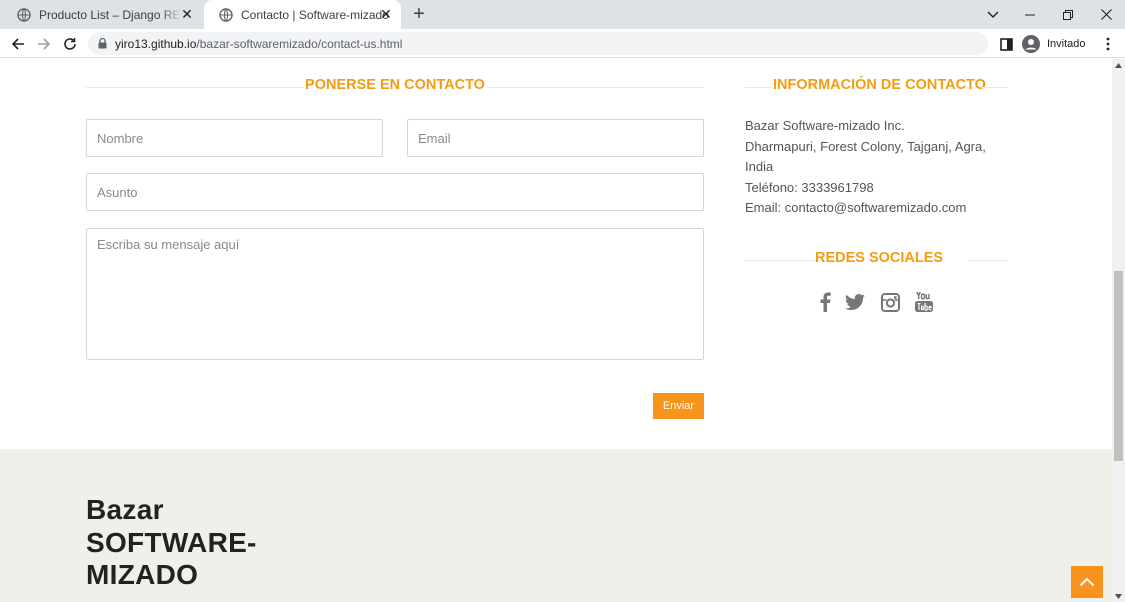 This screenshot has width=1125, height=602. I want to click on social-heading: REDES SOCIALES, so click(879, 258).